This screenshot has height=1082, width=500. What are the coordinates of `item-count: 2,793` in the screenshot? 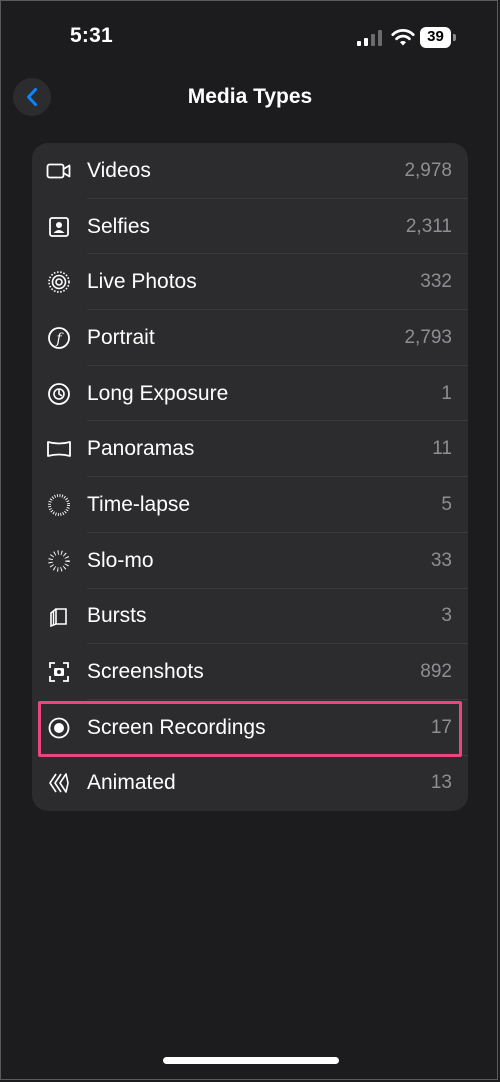 It's located at (428, 337).